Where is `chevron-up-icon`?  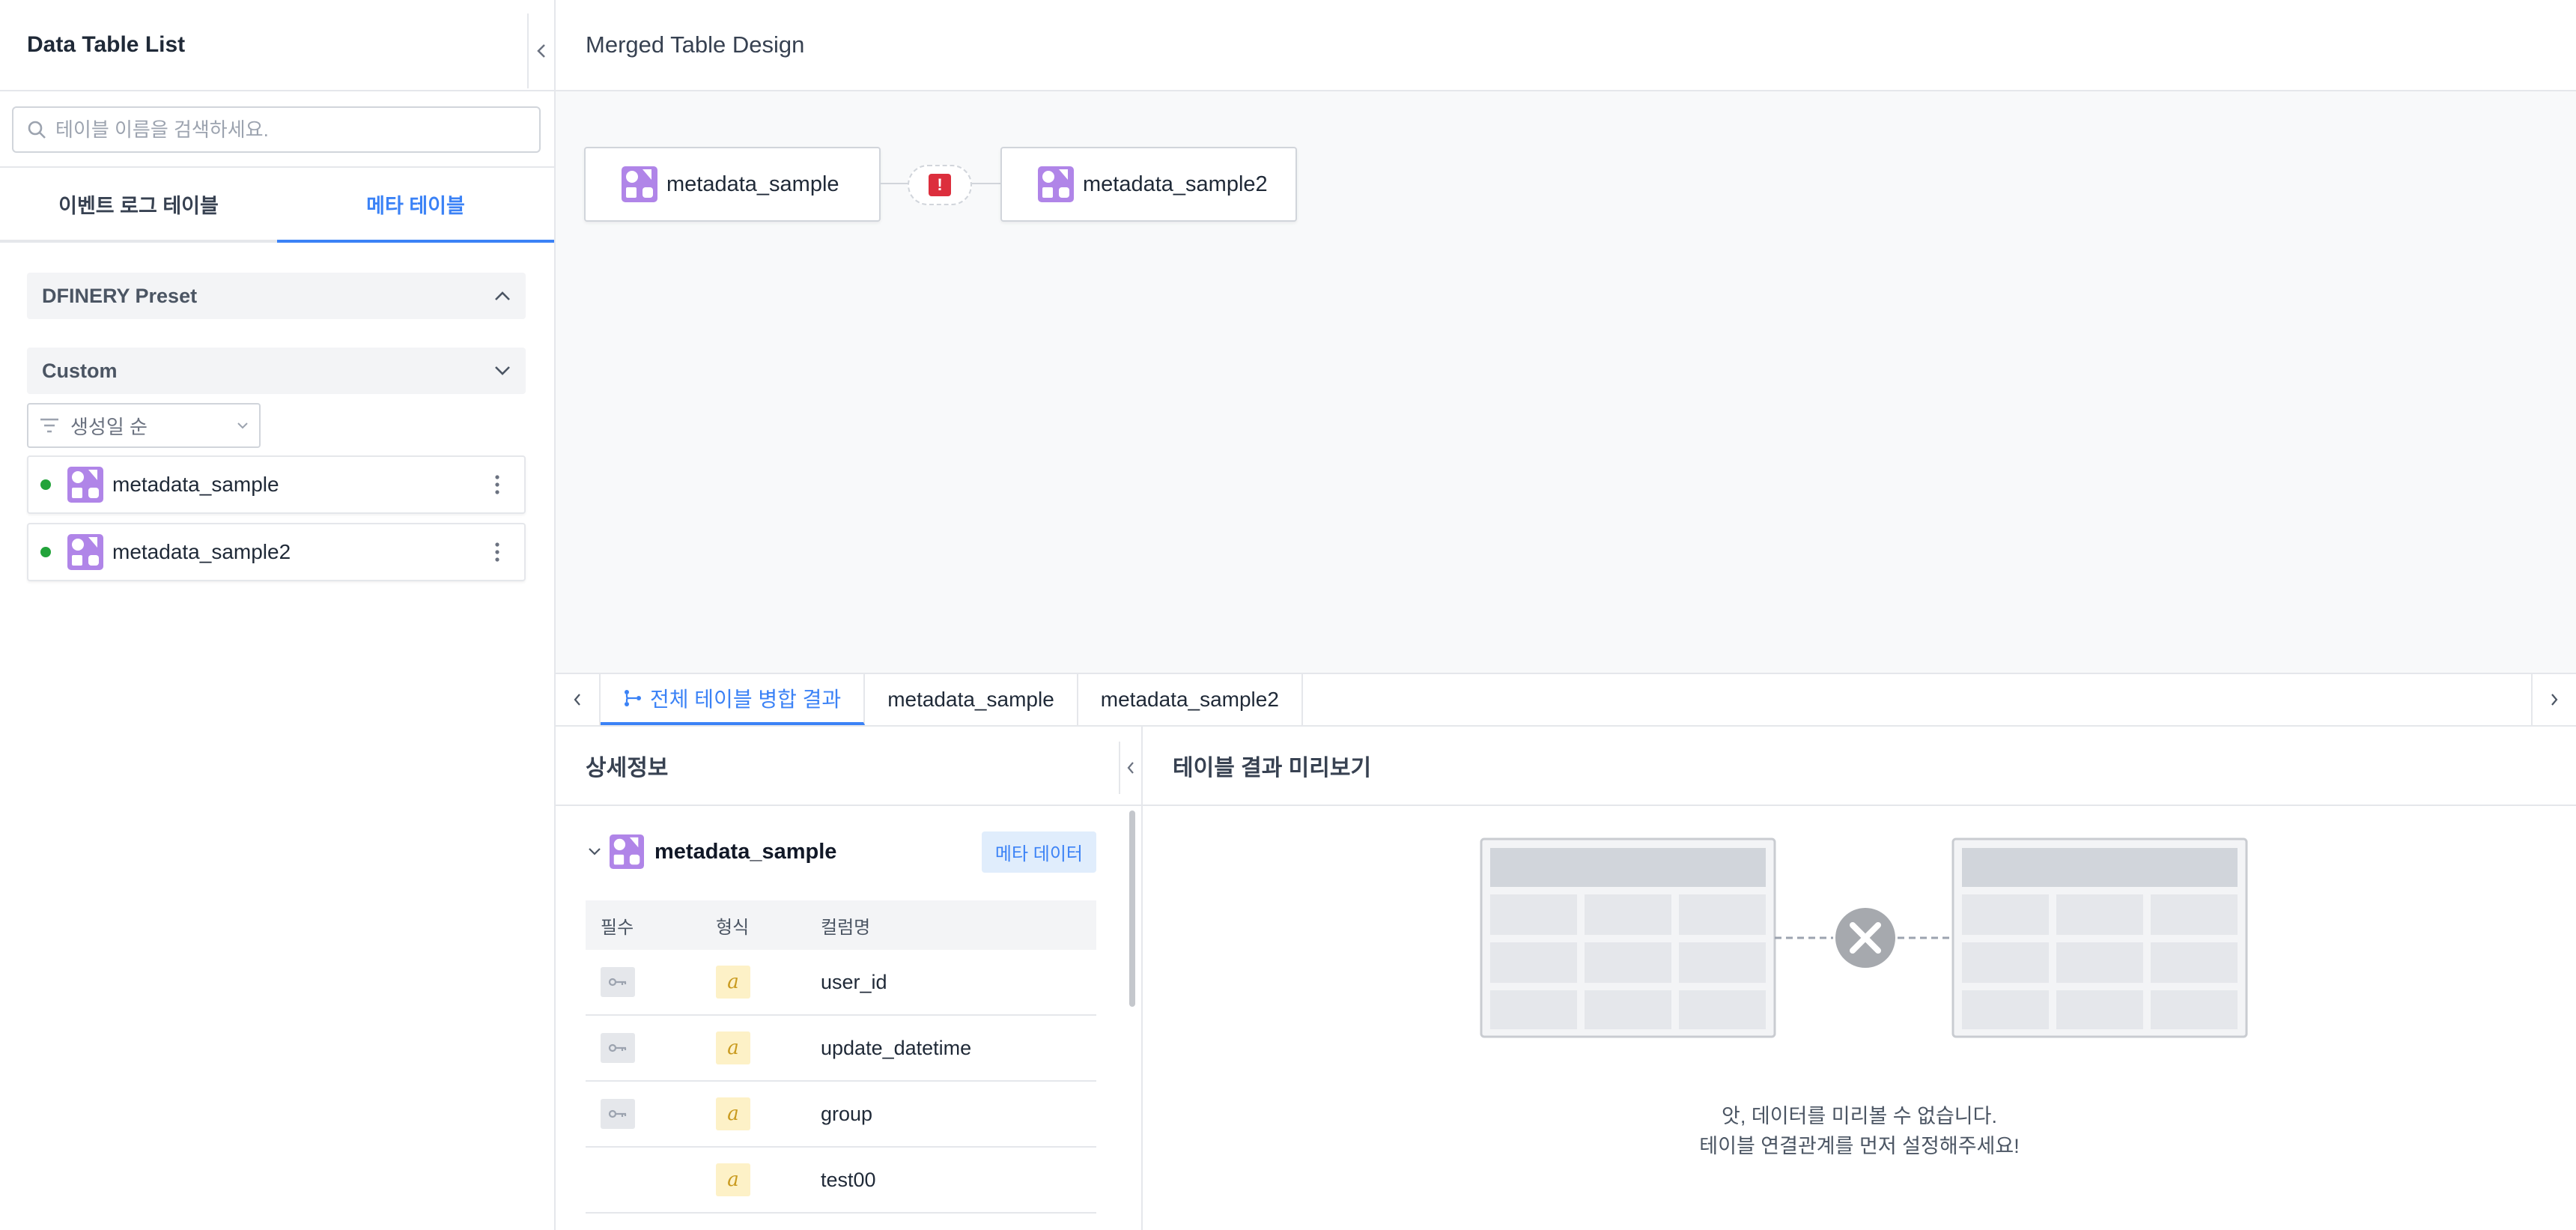 chevron-up-icon is located at coordinates (502, 295).